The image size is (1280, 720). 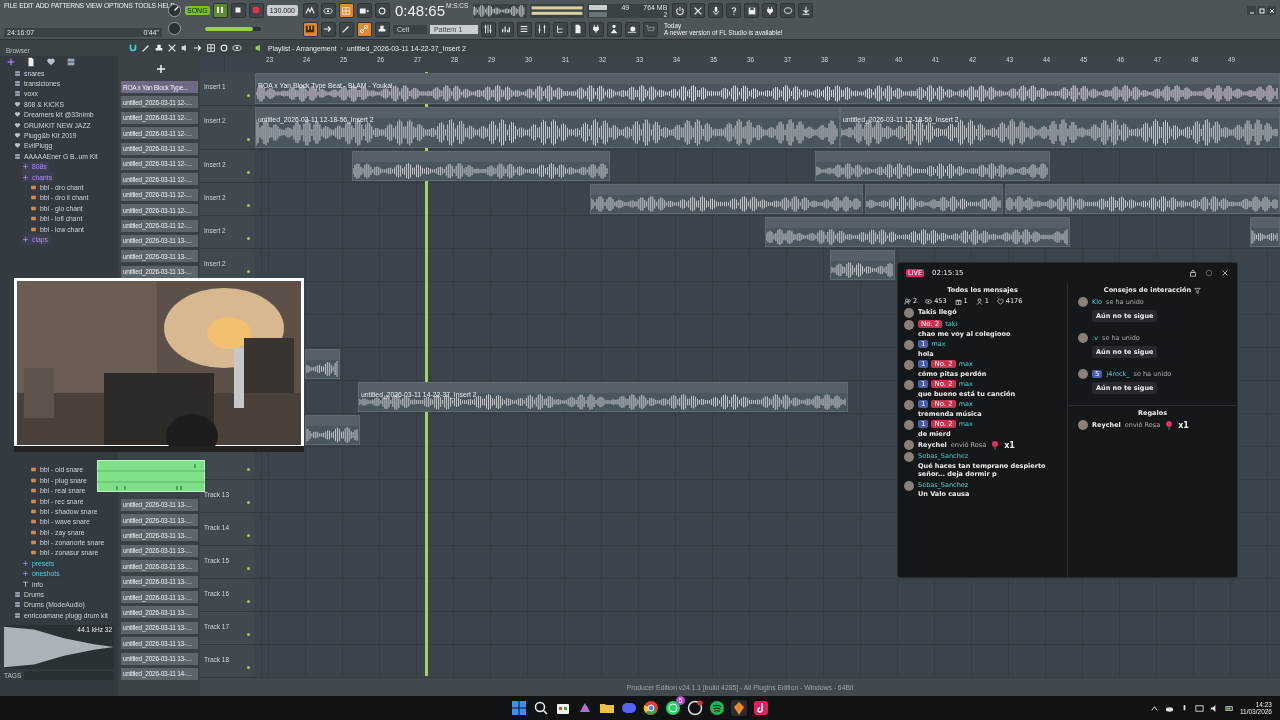 I want to click on cross-icon, so click(x=697, y=10).